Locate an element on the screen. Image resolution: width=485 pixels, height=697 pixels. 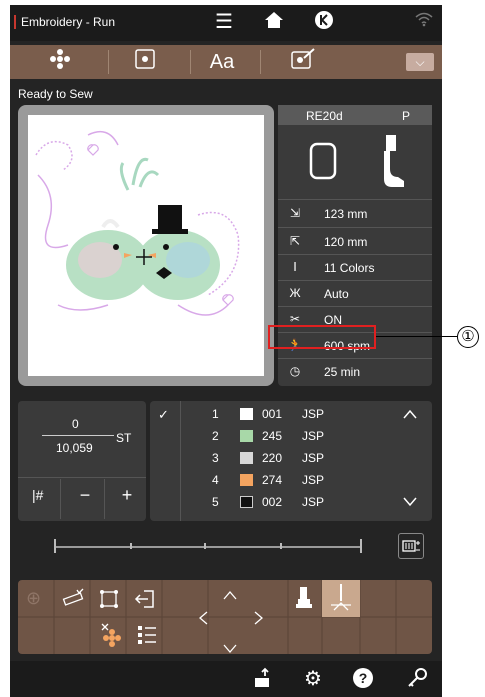
color-sort-icon is located at coordinates (112, 637).